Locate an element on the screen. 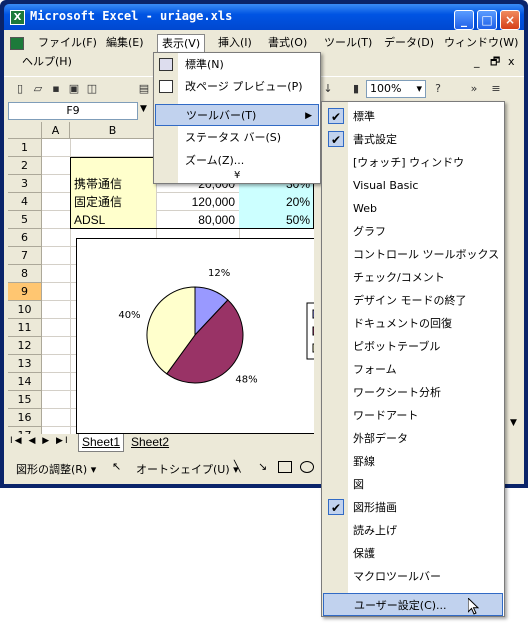 This screenshot has height=623, width=528. menu-tools: ツール(T) is located at coordinates (348, 43).